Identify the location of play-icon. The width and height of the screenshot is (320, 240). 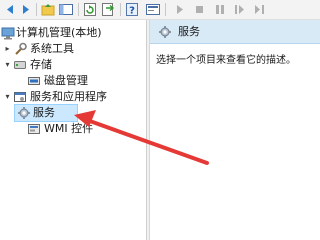
(180, 9).